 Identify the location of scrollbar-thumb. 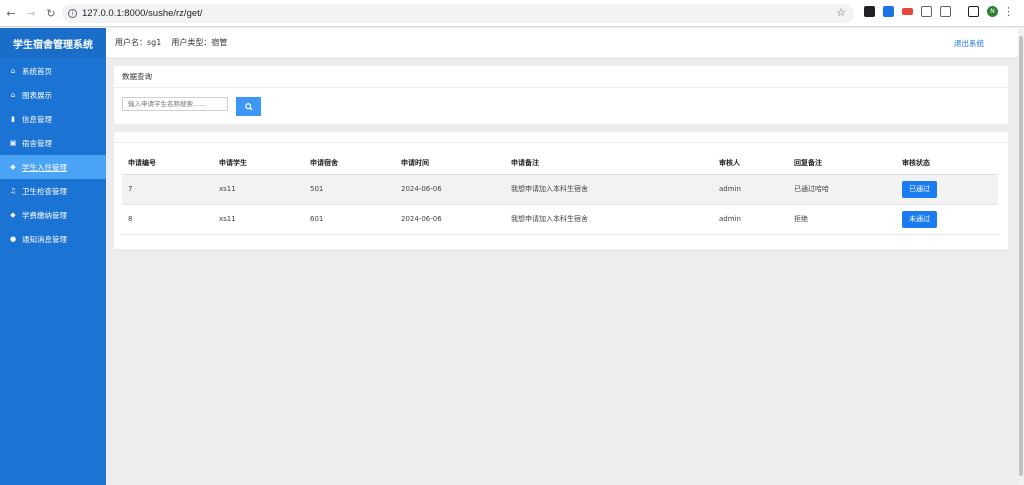
(1021, 256).